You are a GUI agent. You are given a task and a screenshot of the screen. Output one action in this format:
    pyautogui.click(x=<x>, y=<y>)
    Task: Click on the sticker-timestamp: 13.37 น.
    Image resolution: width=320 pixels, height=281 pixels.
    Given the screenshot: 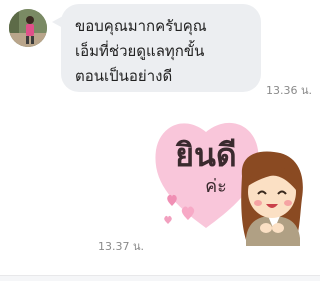 What is the action you would take?
    pyautogui.click(x=121, y=246)
    